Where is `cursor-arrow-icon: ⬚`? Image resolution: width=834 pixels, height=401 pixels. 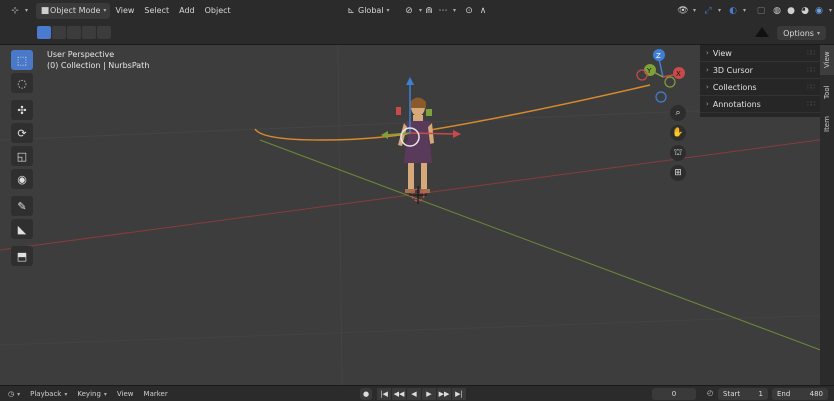 cursor-arrow-icon: ⬚ is located at coordinates (22, 60).